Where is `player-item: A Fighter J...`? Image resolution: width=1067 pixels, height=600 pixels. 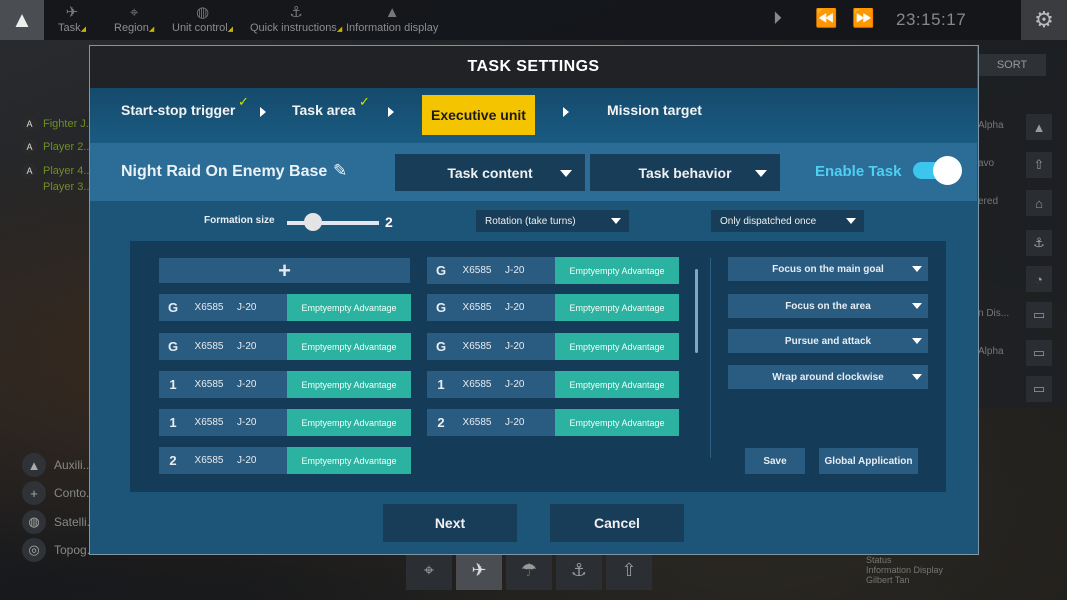 player-item: A Fighter J... is located at coordinates (58, 123).